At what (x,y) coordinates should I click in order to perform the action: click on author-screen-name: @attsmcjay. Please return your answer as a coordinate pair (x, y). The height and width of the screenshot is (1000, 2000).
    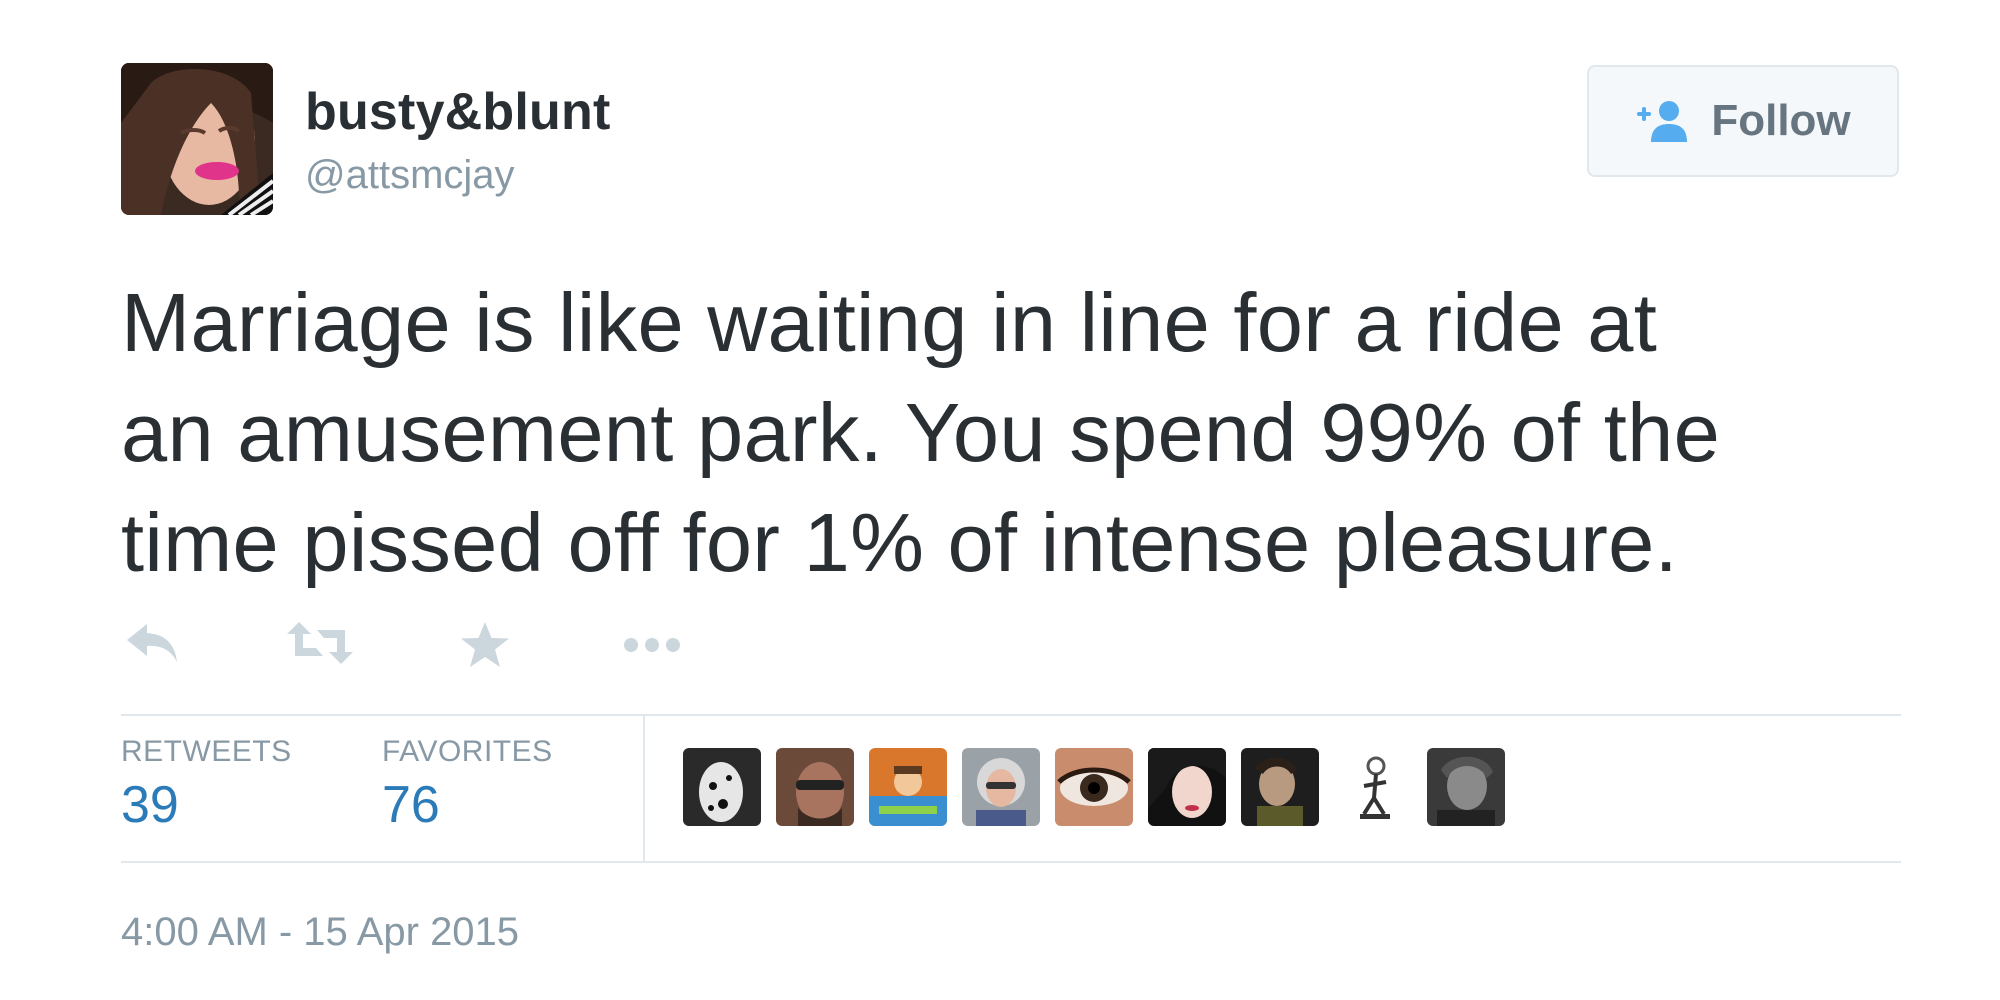
    Looking at the image, I should click on (410, 175).